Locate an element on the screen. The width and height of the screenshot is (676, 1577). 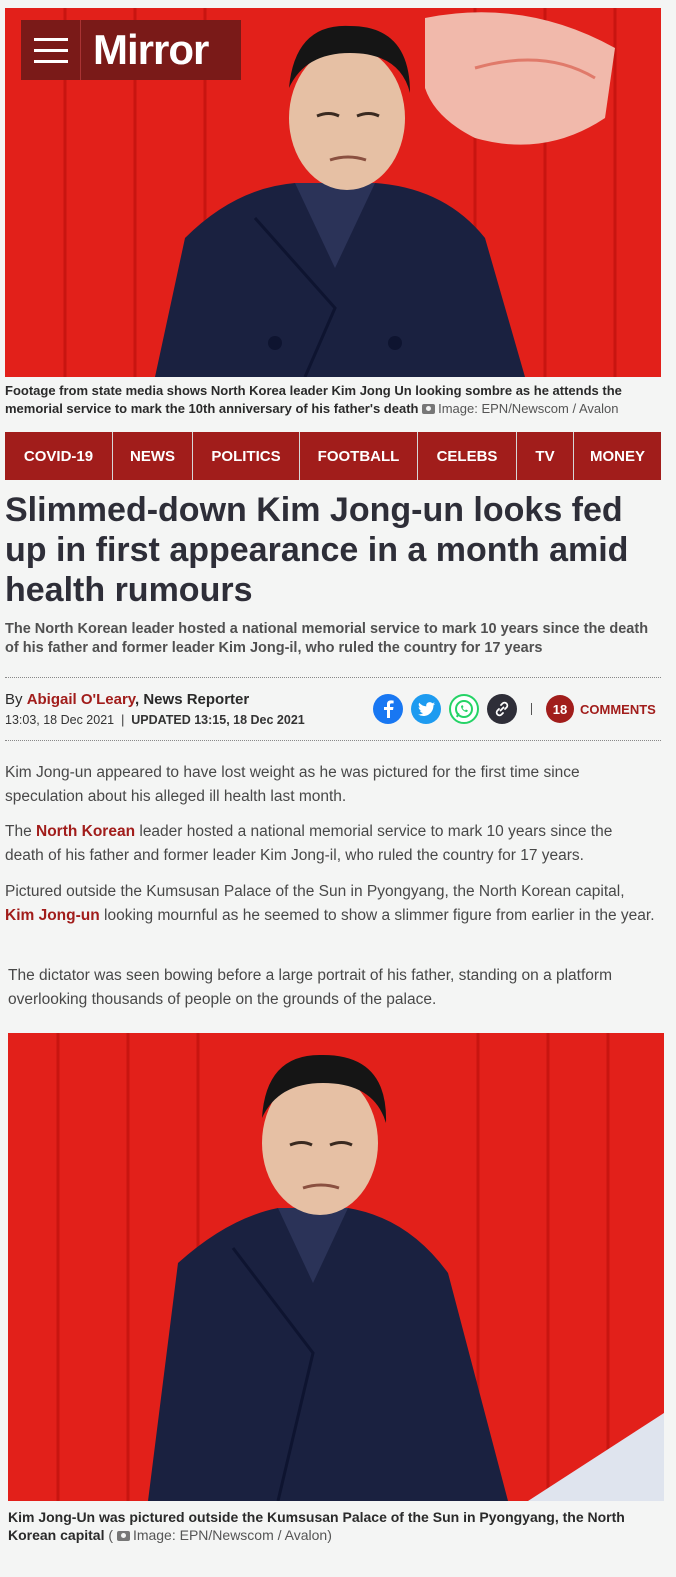
twitter-icon is located at coordinates (426, 709).